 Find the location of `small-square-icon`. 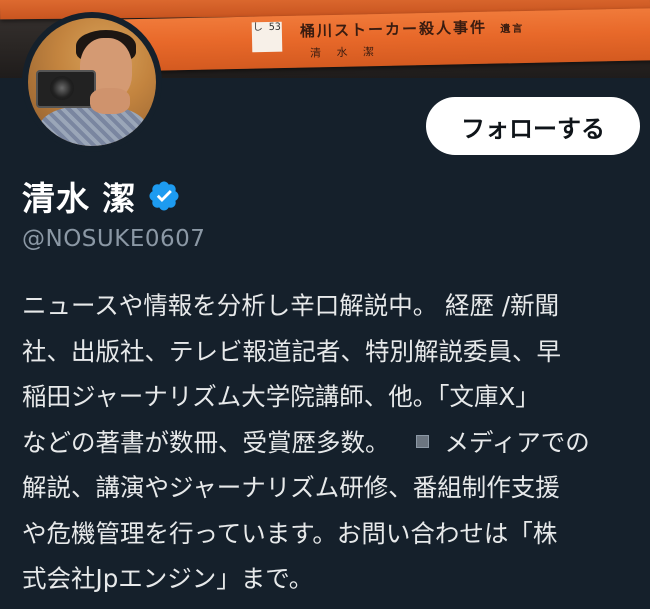

small-square-icon is located at coordinates (422, 441).